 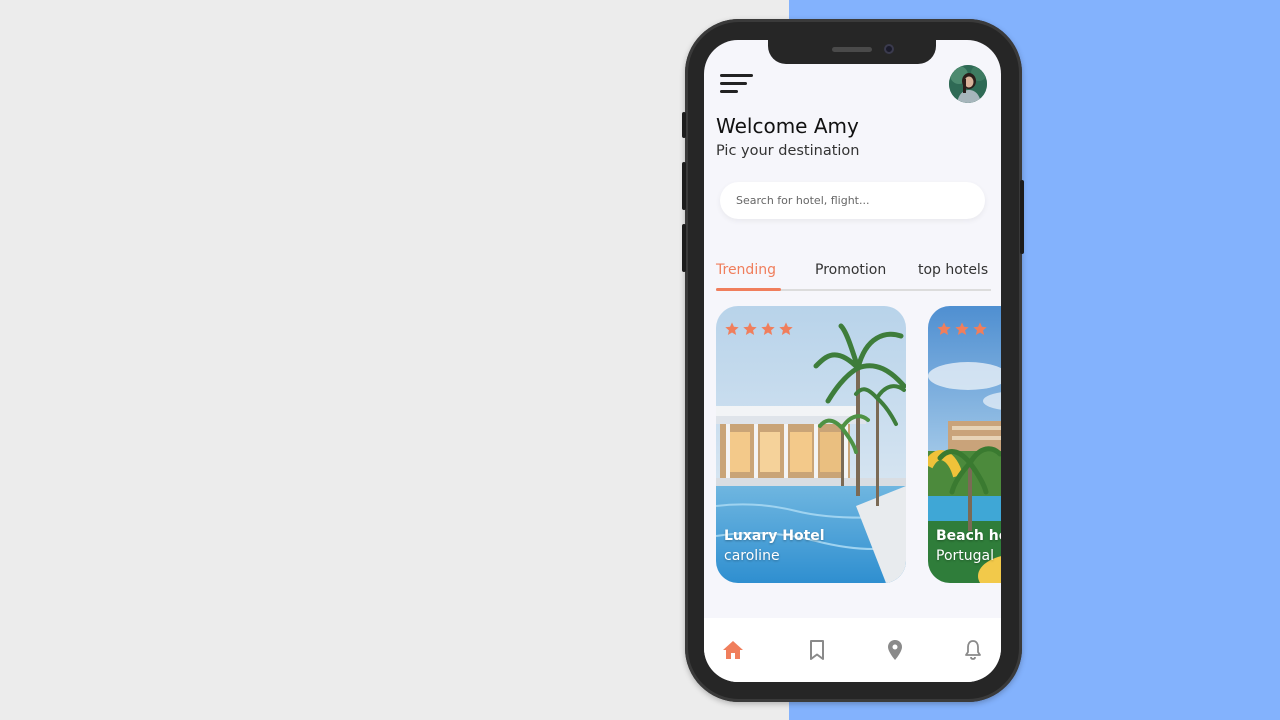 I want to click on hamburger-menu-icon, so click(x=738, y=85).